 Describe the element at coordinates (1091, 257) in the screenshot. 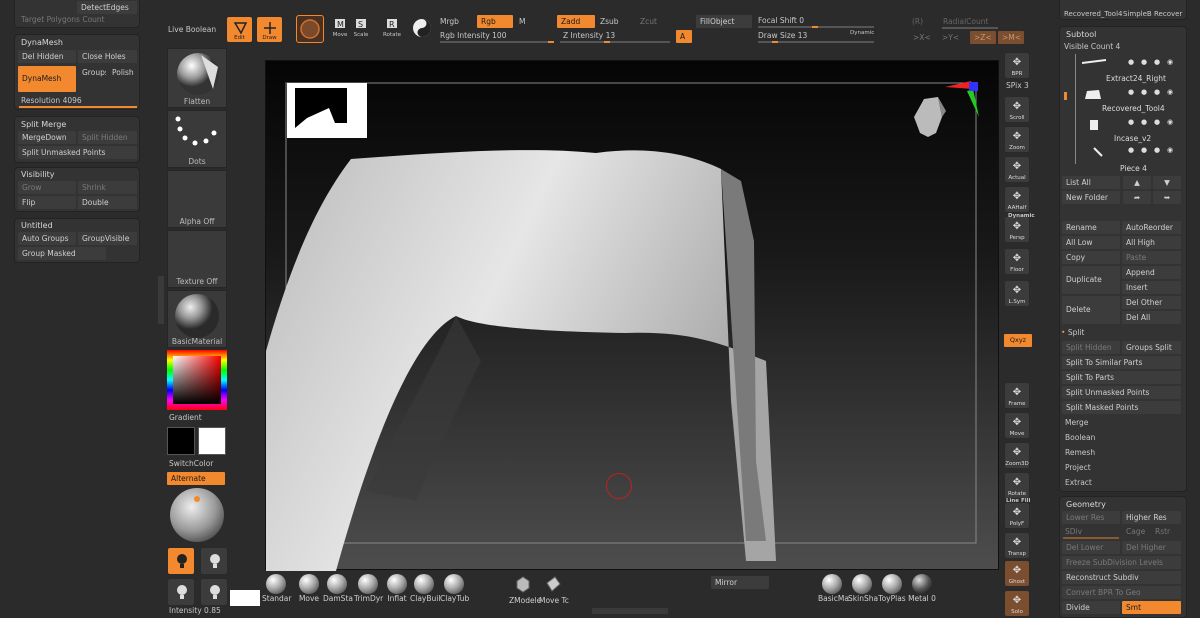

I see `copy-button: Copy` at that location.